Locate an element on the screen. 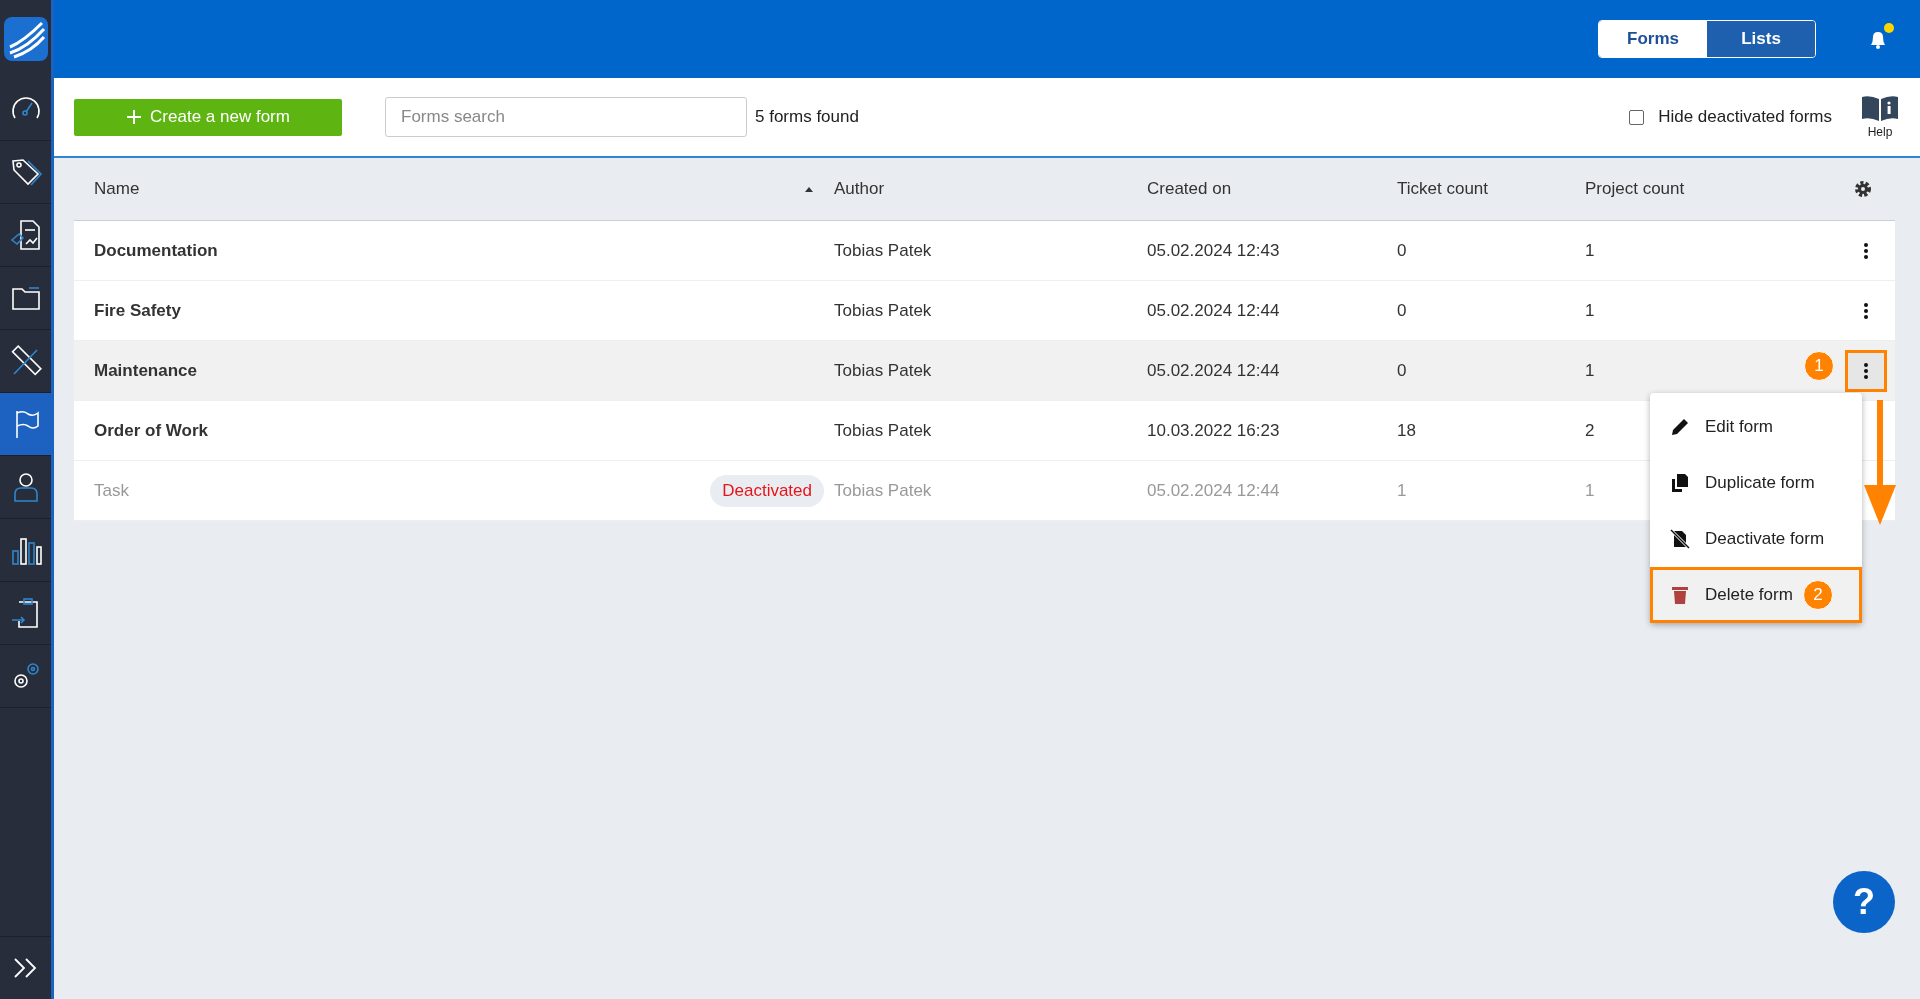  table-cell: 18 is located at coordinates (1406, 430).